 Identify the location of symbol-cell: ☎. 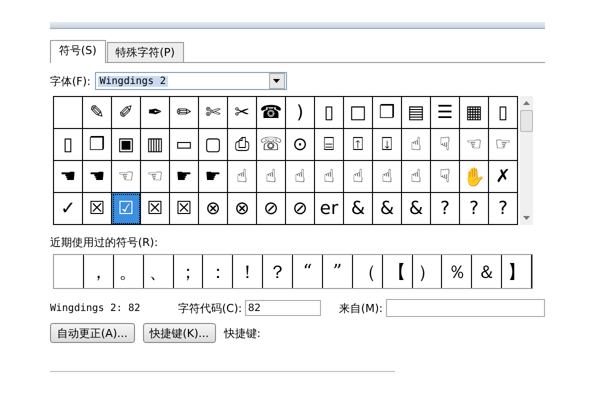
(271, 113).